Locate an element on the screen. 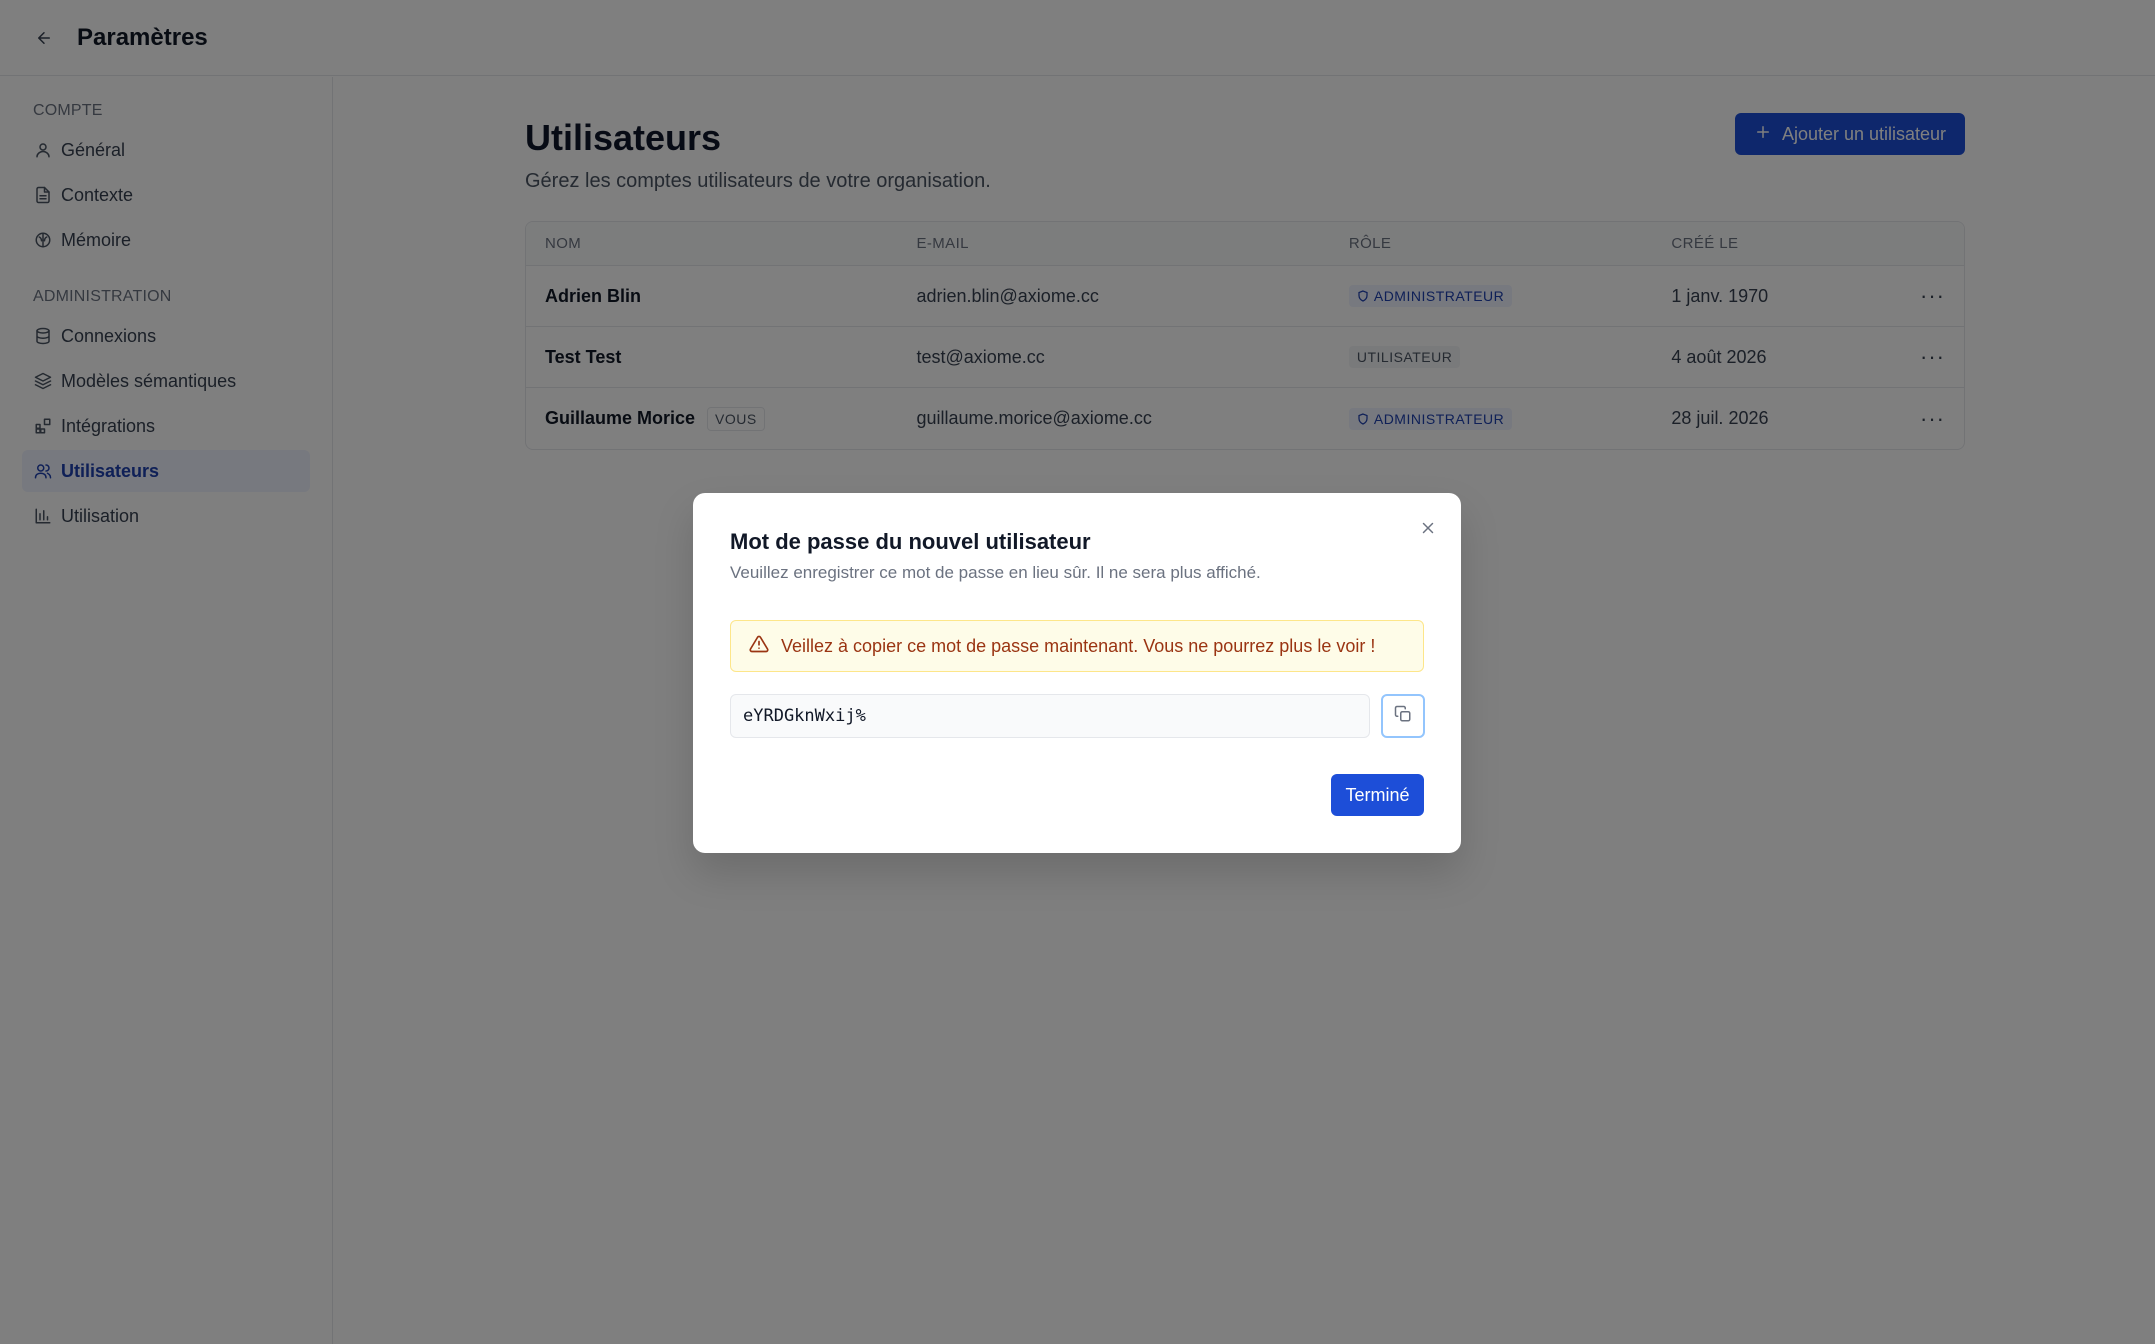 The height and width of the screenshot is (1344, 2155). alert-triangle-icon is located at coordinates (759, 646).